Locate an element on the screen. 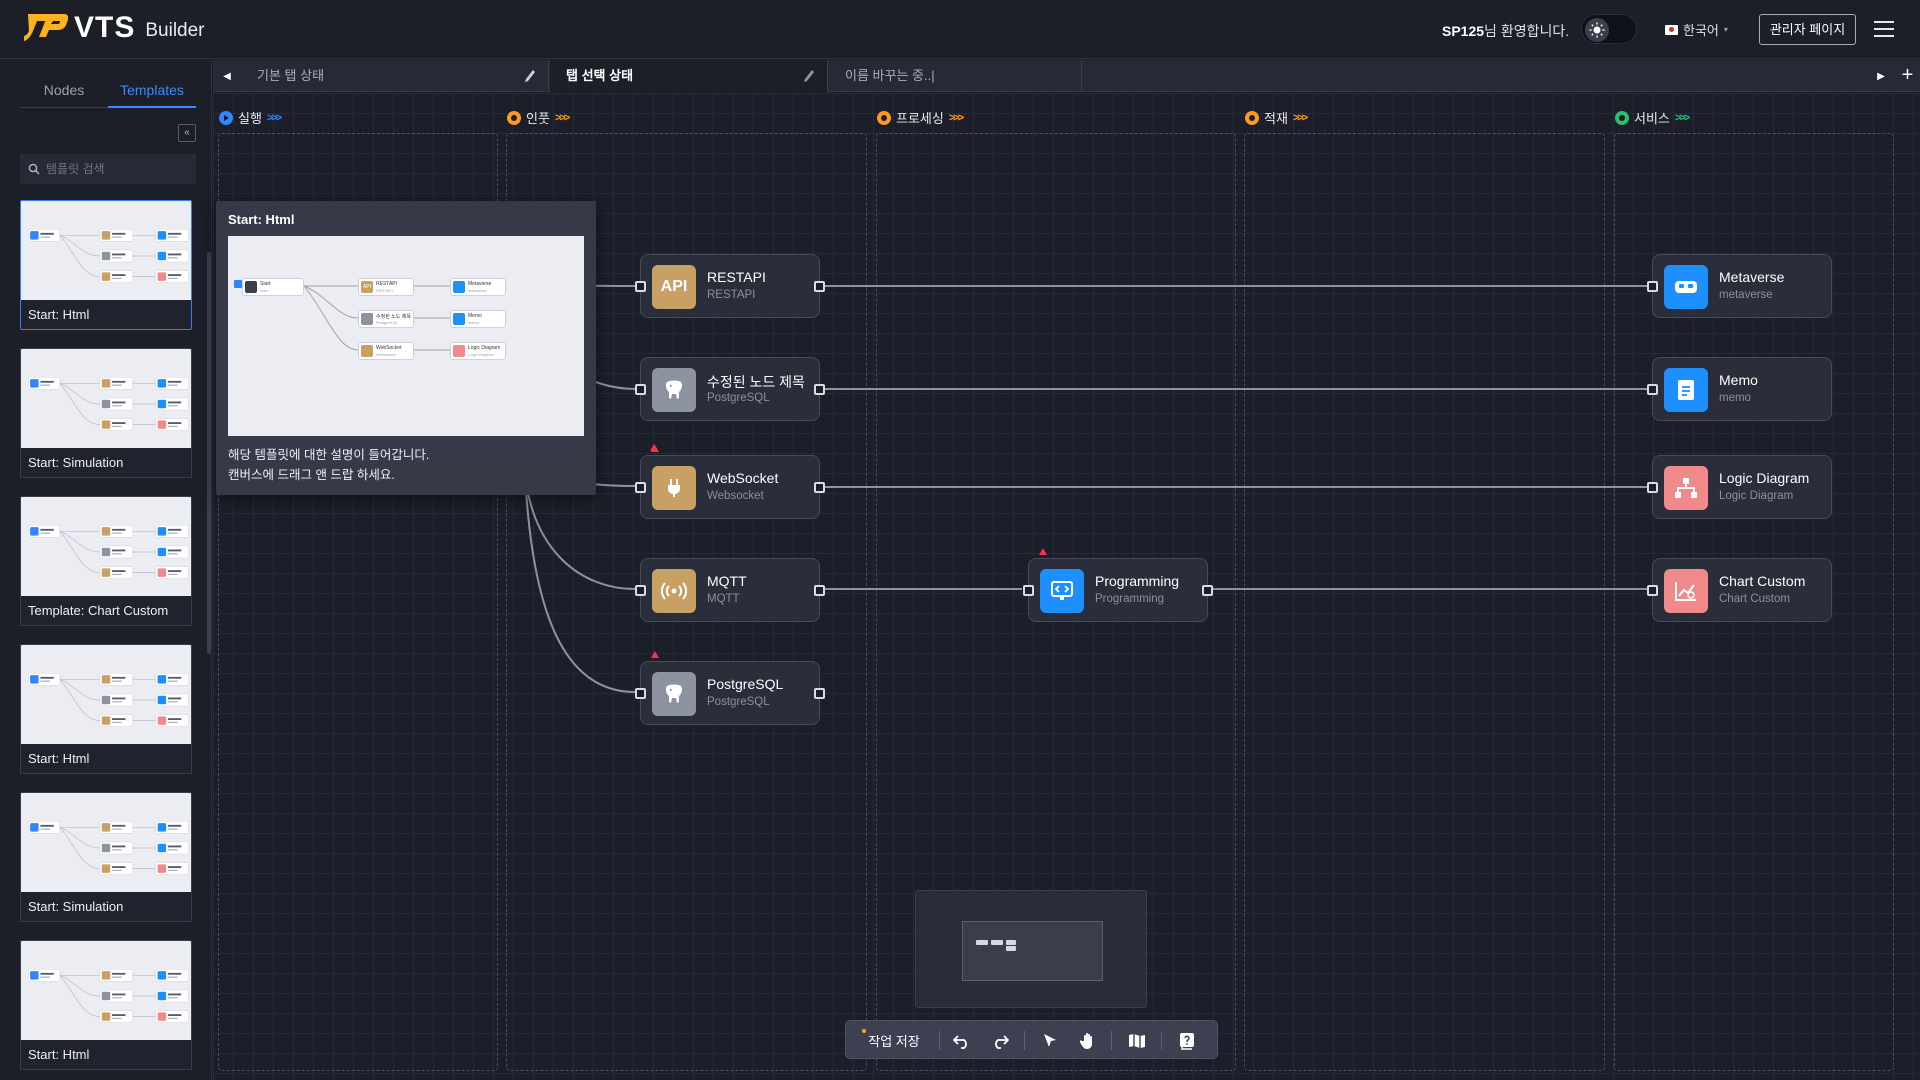 This screenshot has height=1080, width=1920. node-subtitle: Logic Diagram is located at coordinates (1756, 496).